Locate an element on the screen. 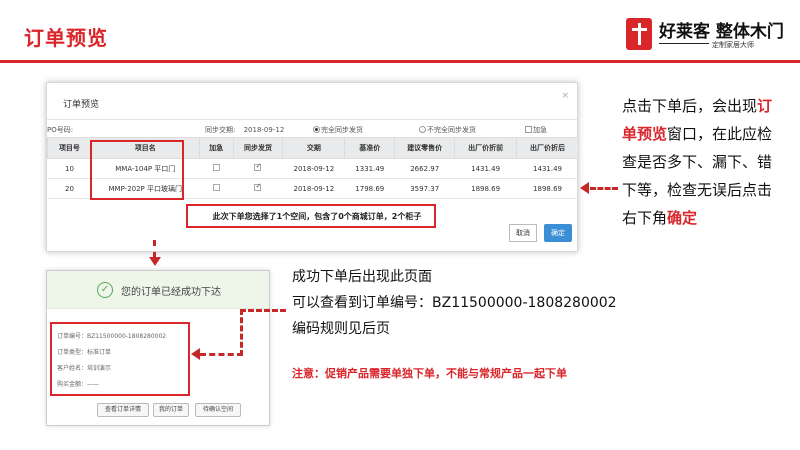 This screenshot has width=800, height=450. cell-item-no: 10 is located at coordinates (69, 168).